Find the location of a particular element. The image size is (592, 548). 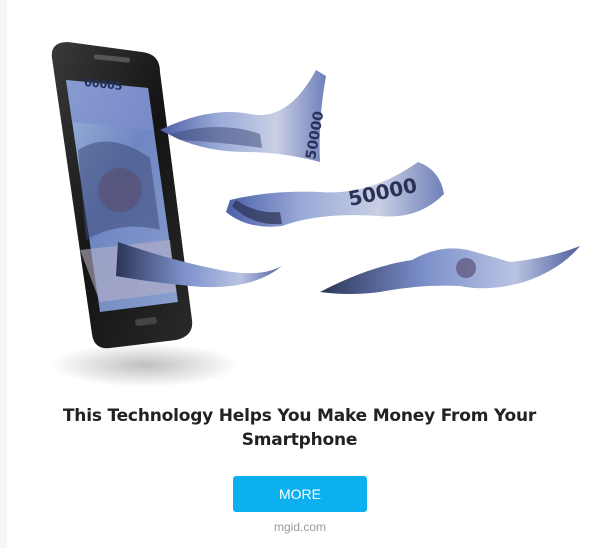

phone-shadow is located at coordinates (145, 365).